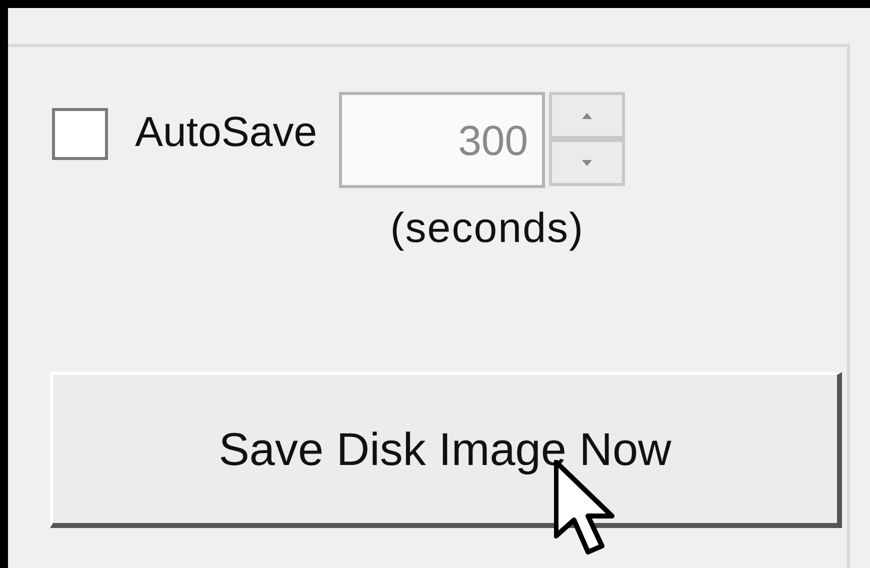  I want to click on autosave-label: AutoSave, so click(226, 132).